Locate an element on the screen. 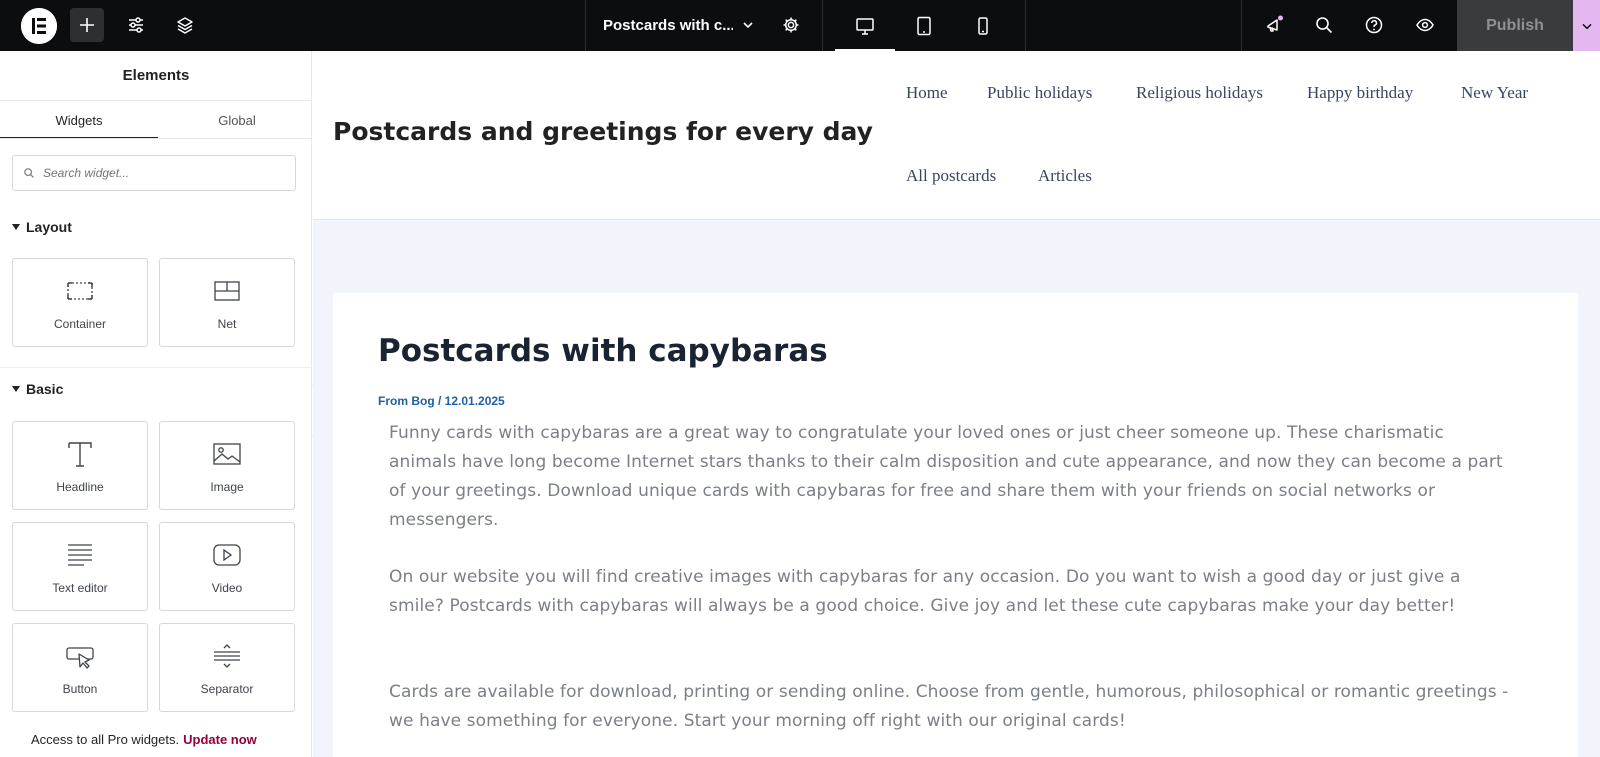 This screenshot has height=757, width=1600. add-element-button is located at coordinates (87, 25).